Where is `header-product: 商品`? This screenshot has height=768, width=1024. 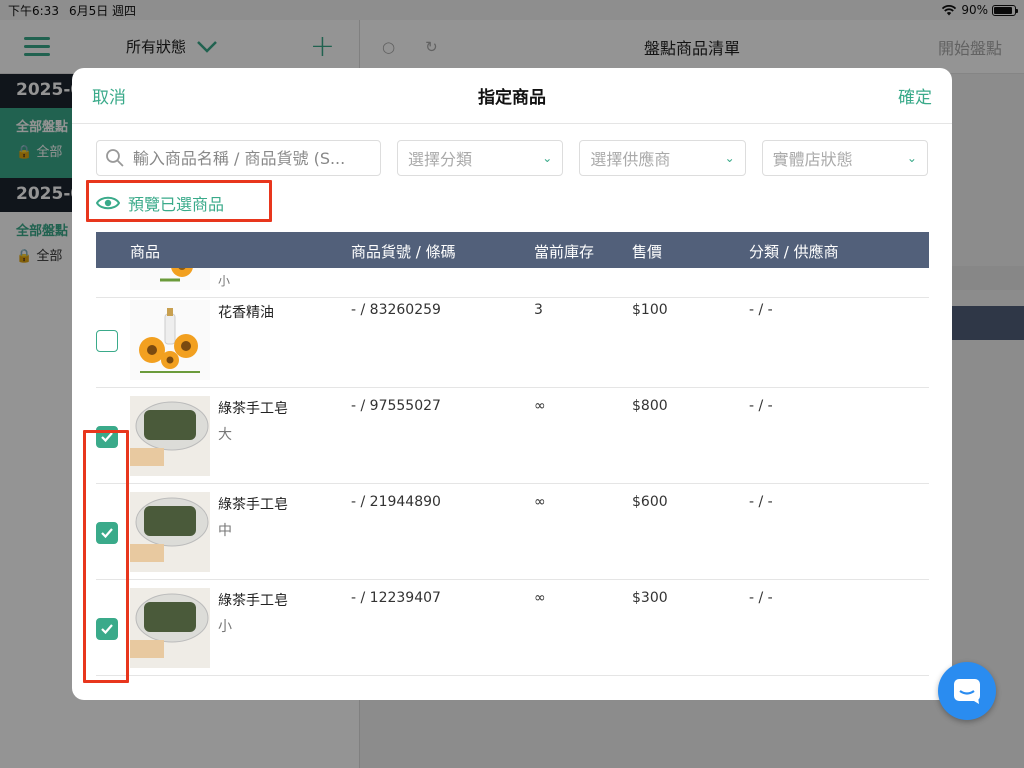
header-product: 商品 is located at coordinates (145, 252).